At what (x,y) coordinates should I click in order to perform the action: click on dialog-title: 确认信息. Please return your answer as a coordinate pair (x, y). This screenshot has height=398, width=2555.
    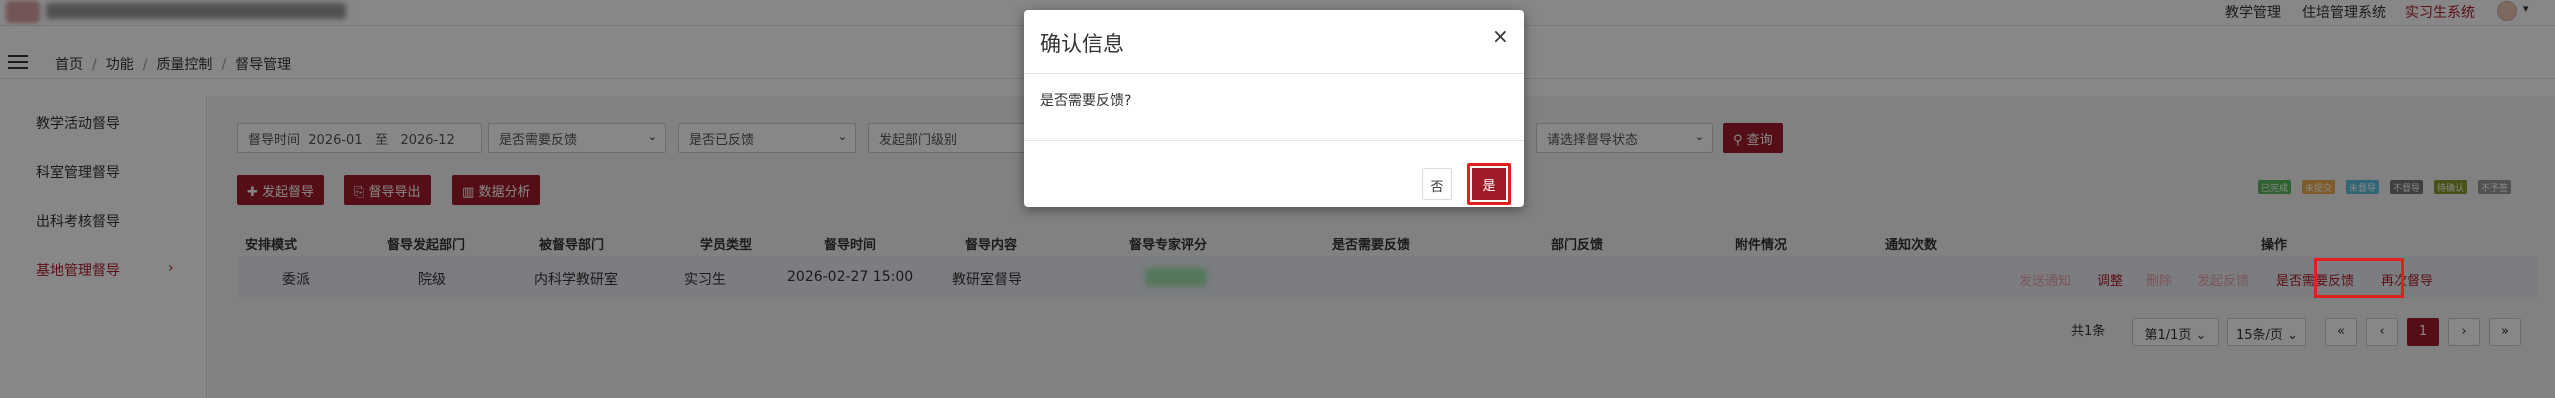
    Looking at the image, I should click on (1082, 44).